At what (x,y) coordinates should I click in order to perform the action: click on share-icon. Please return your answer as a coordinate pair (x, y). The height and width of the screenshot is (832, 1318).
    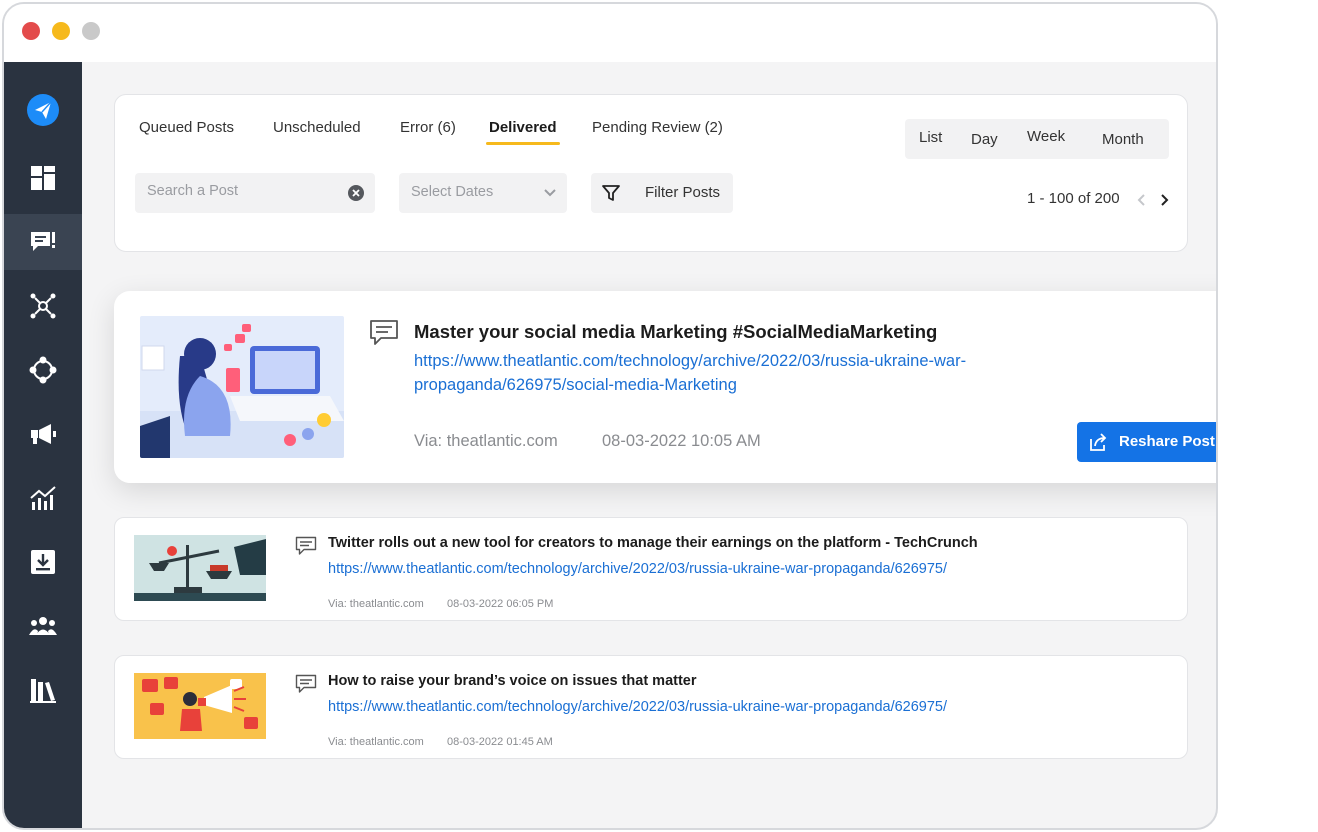
    Looking at the image, I should click on (1098, 442).